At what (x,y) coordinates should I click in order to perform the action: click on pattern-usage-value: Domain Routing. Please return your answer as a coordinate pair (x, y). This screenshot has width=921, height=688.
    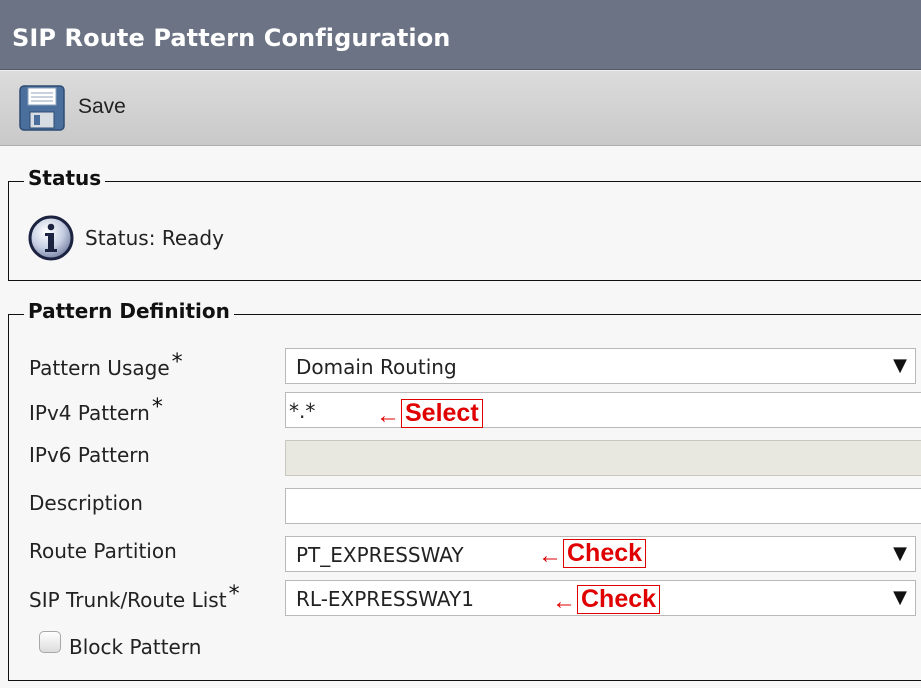
    Looking at the image, I should click on (376, 367).